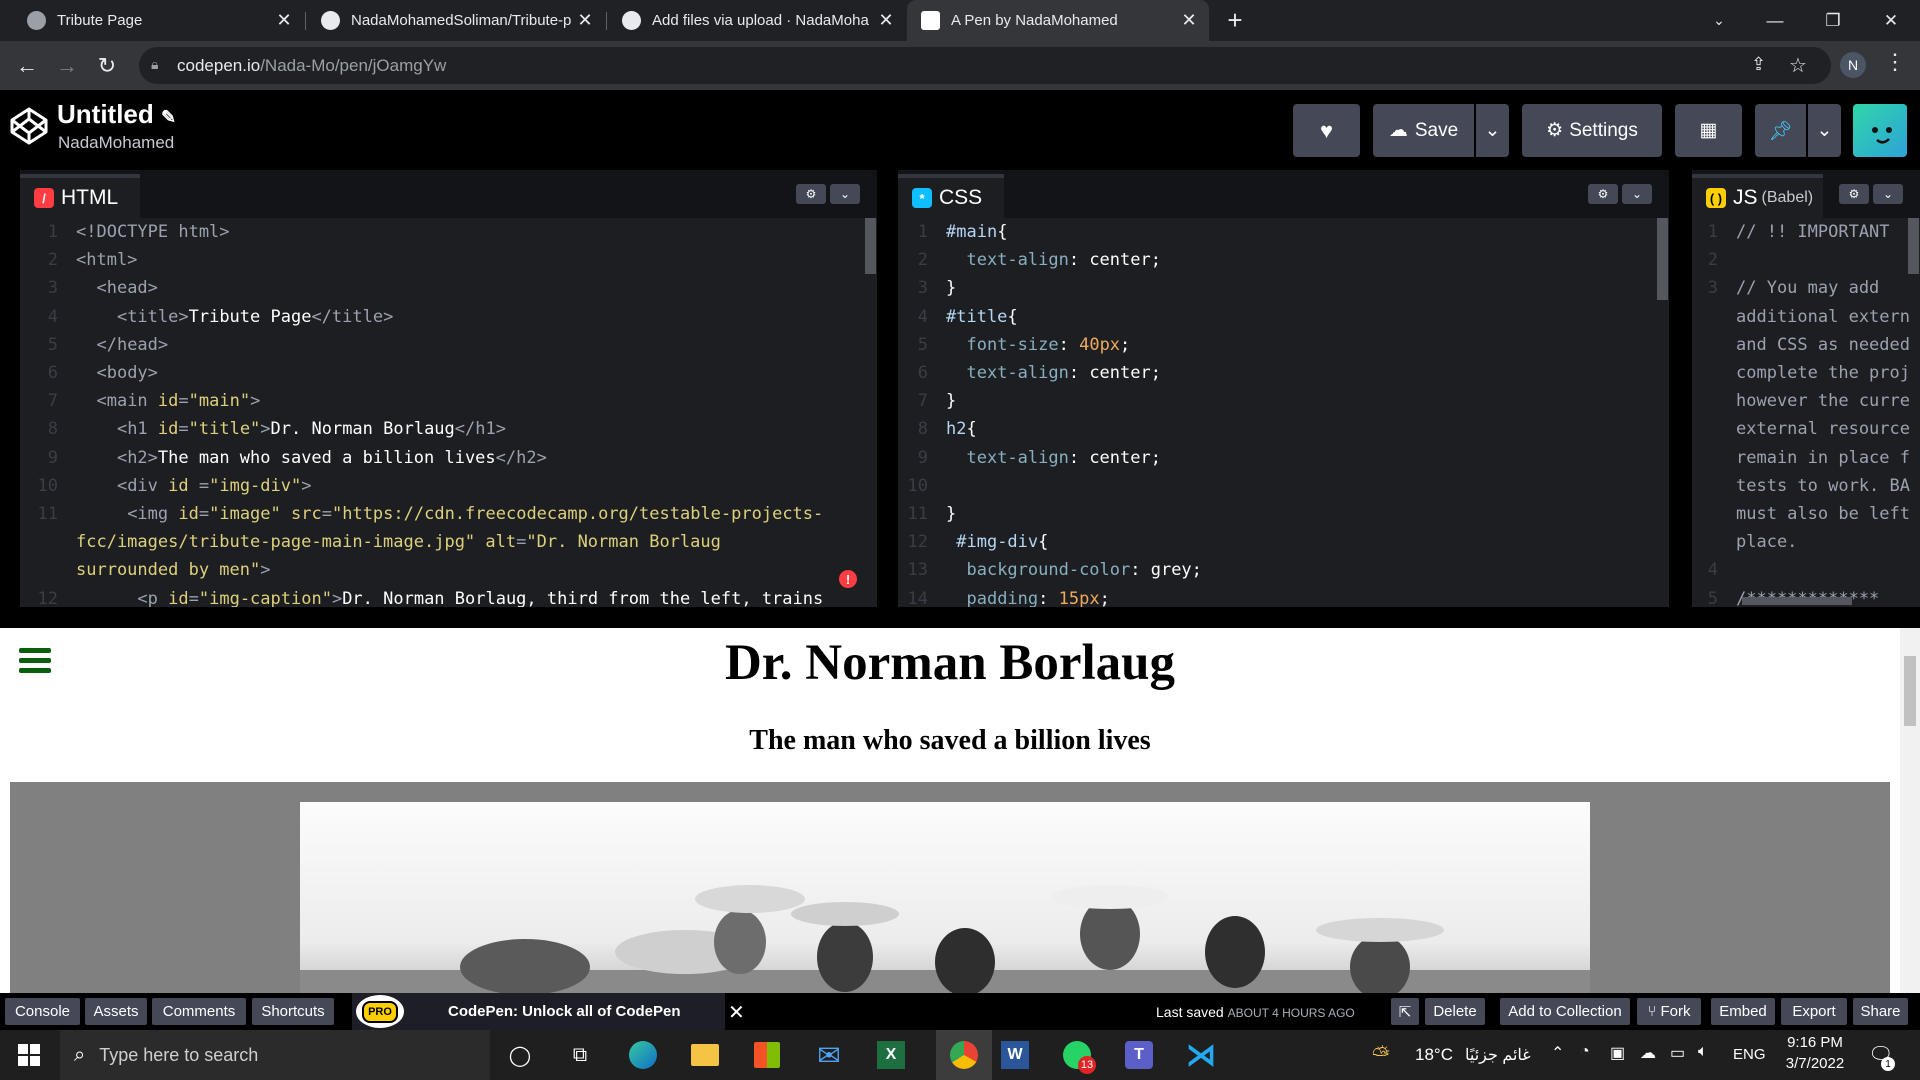  What do you see at coordinates (951, 196) in the screenshot?
I see `css-editor-tab: * CSS` at bounding box center [951, 196].